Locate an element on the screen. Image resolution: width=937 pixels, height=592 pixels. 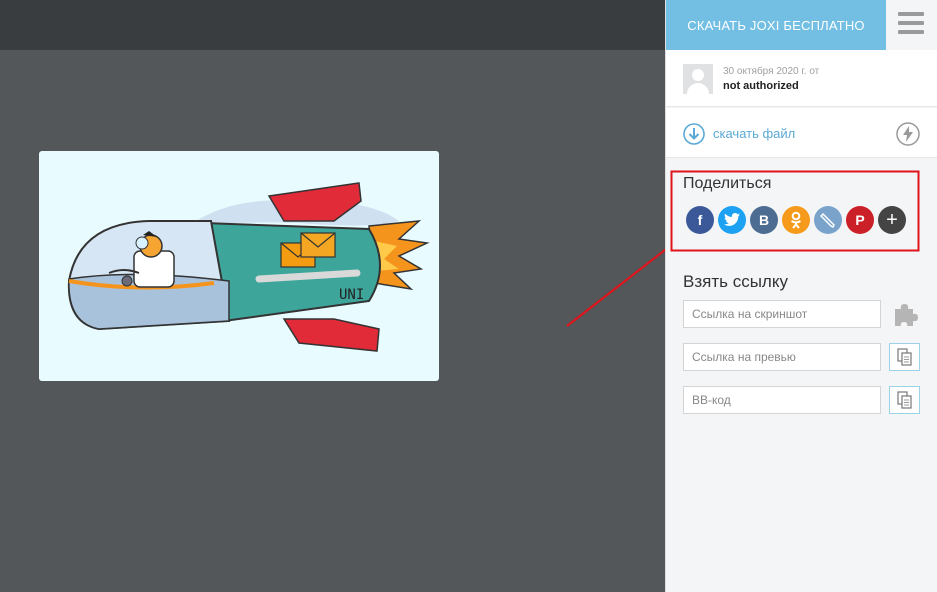
avatar is located at coordinates (698, 79).